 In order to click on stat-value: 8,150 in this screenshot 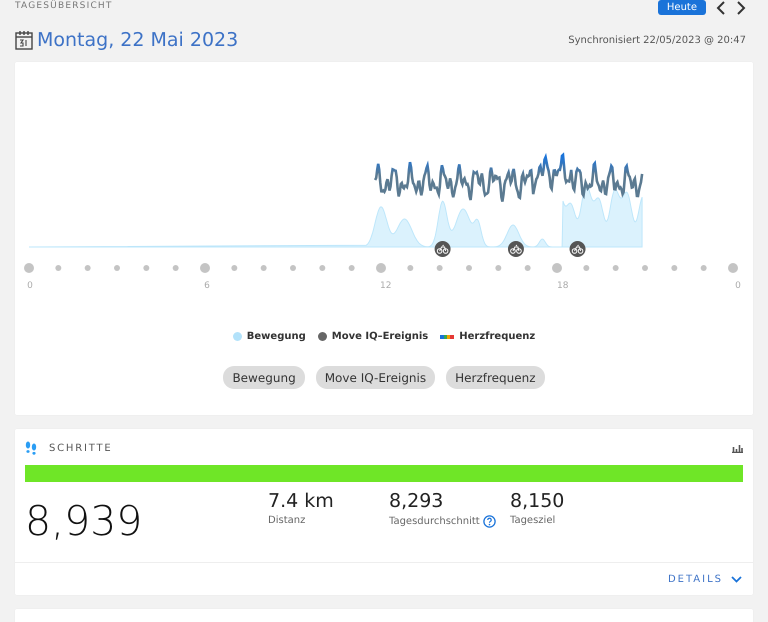, I will do `click(538, 501)`.